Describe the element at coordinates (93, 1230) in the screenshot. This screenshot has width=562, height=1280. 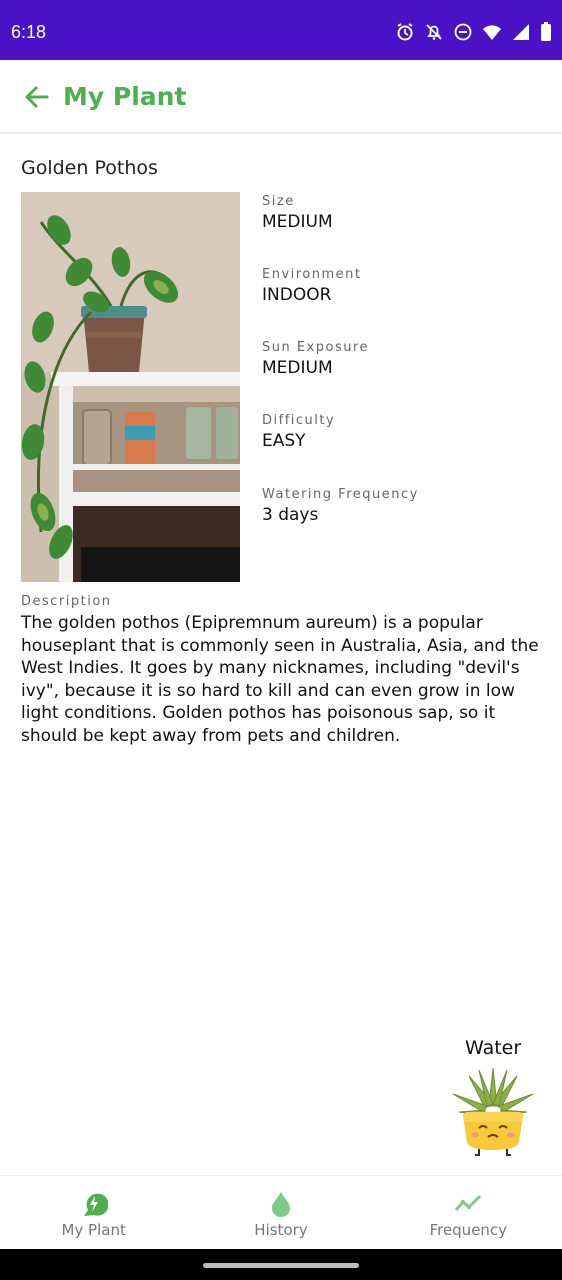
I see `nav-label: My Plant` at that location.